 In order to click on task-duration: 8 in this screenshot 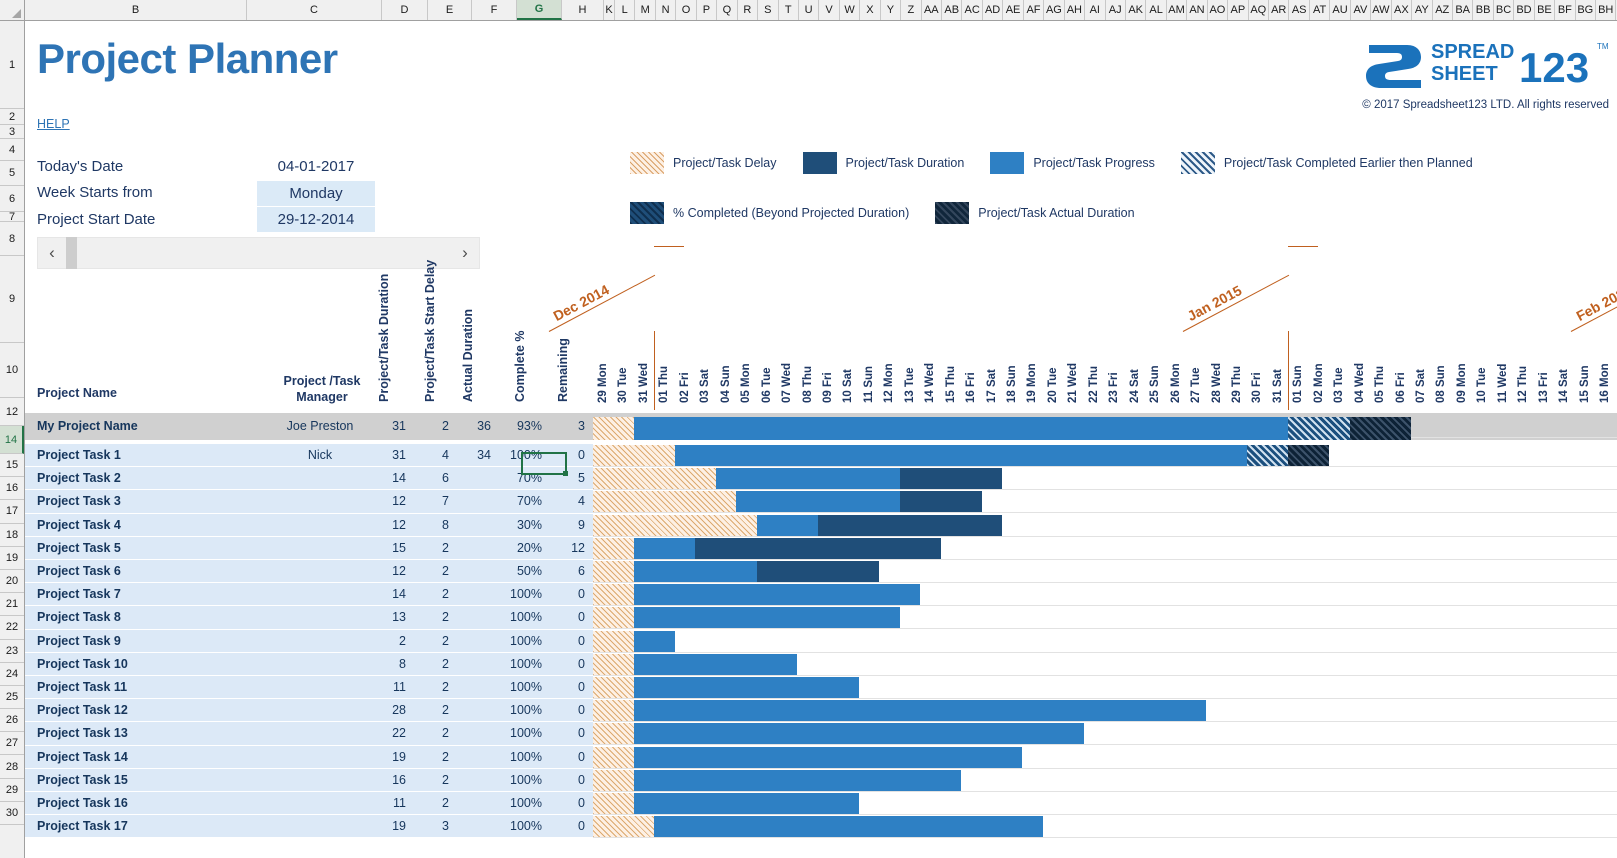, I will do `click(389, 664)`.